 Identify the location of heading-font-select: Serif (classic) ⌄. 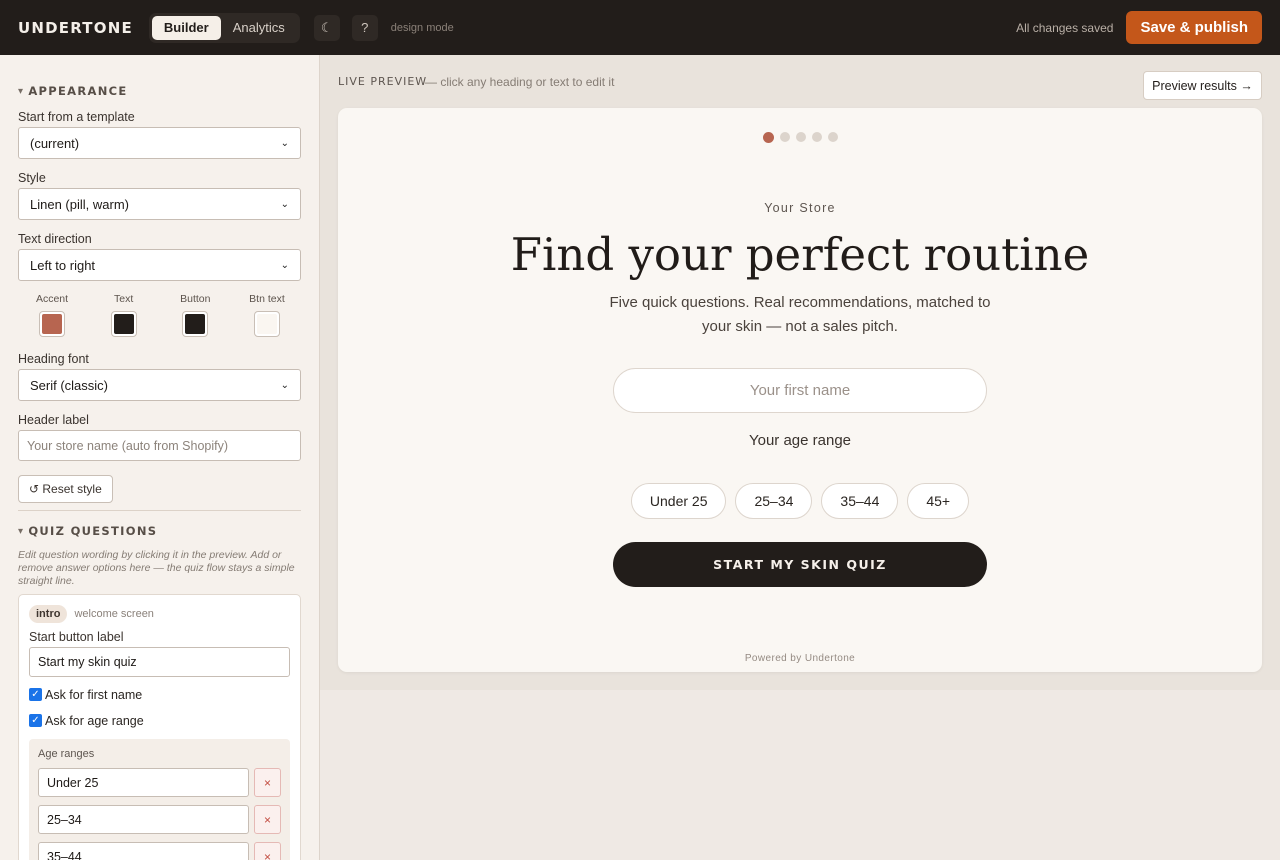
(159, 385).